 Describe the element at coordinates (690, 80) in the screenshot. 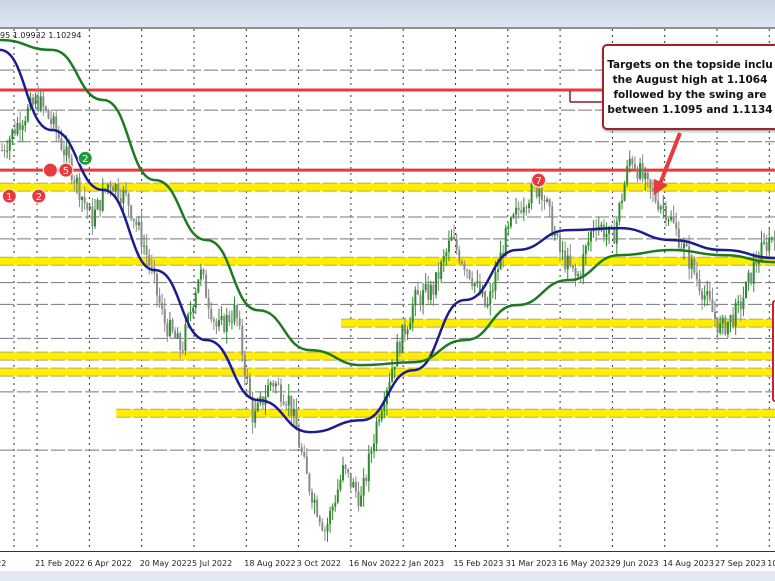

I see `annotation-line: the August high at 1.1064` at that location.